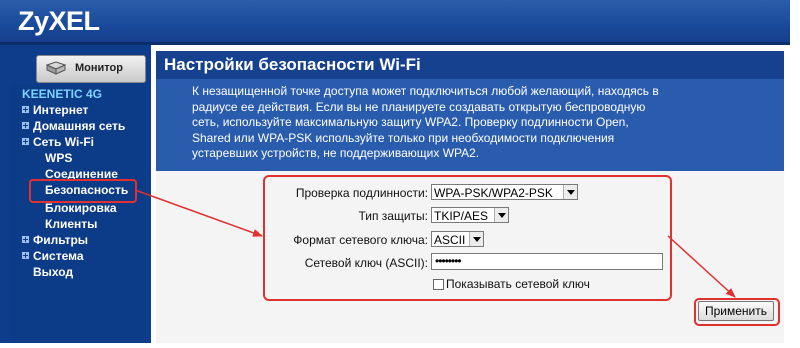 This screenshot has width=800, height=348. I want to click on arrow-to-apply, so click(701, 266).